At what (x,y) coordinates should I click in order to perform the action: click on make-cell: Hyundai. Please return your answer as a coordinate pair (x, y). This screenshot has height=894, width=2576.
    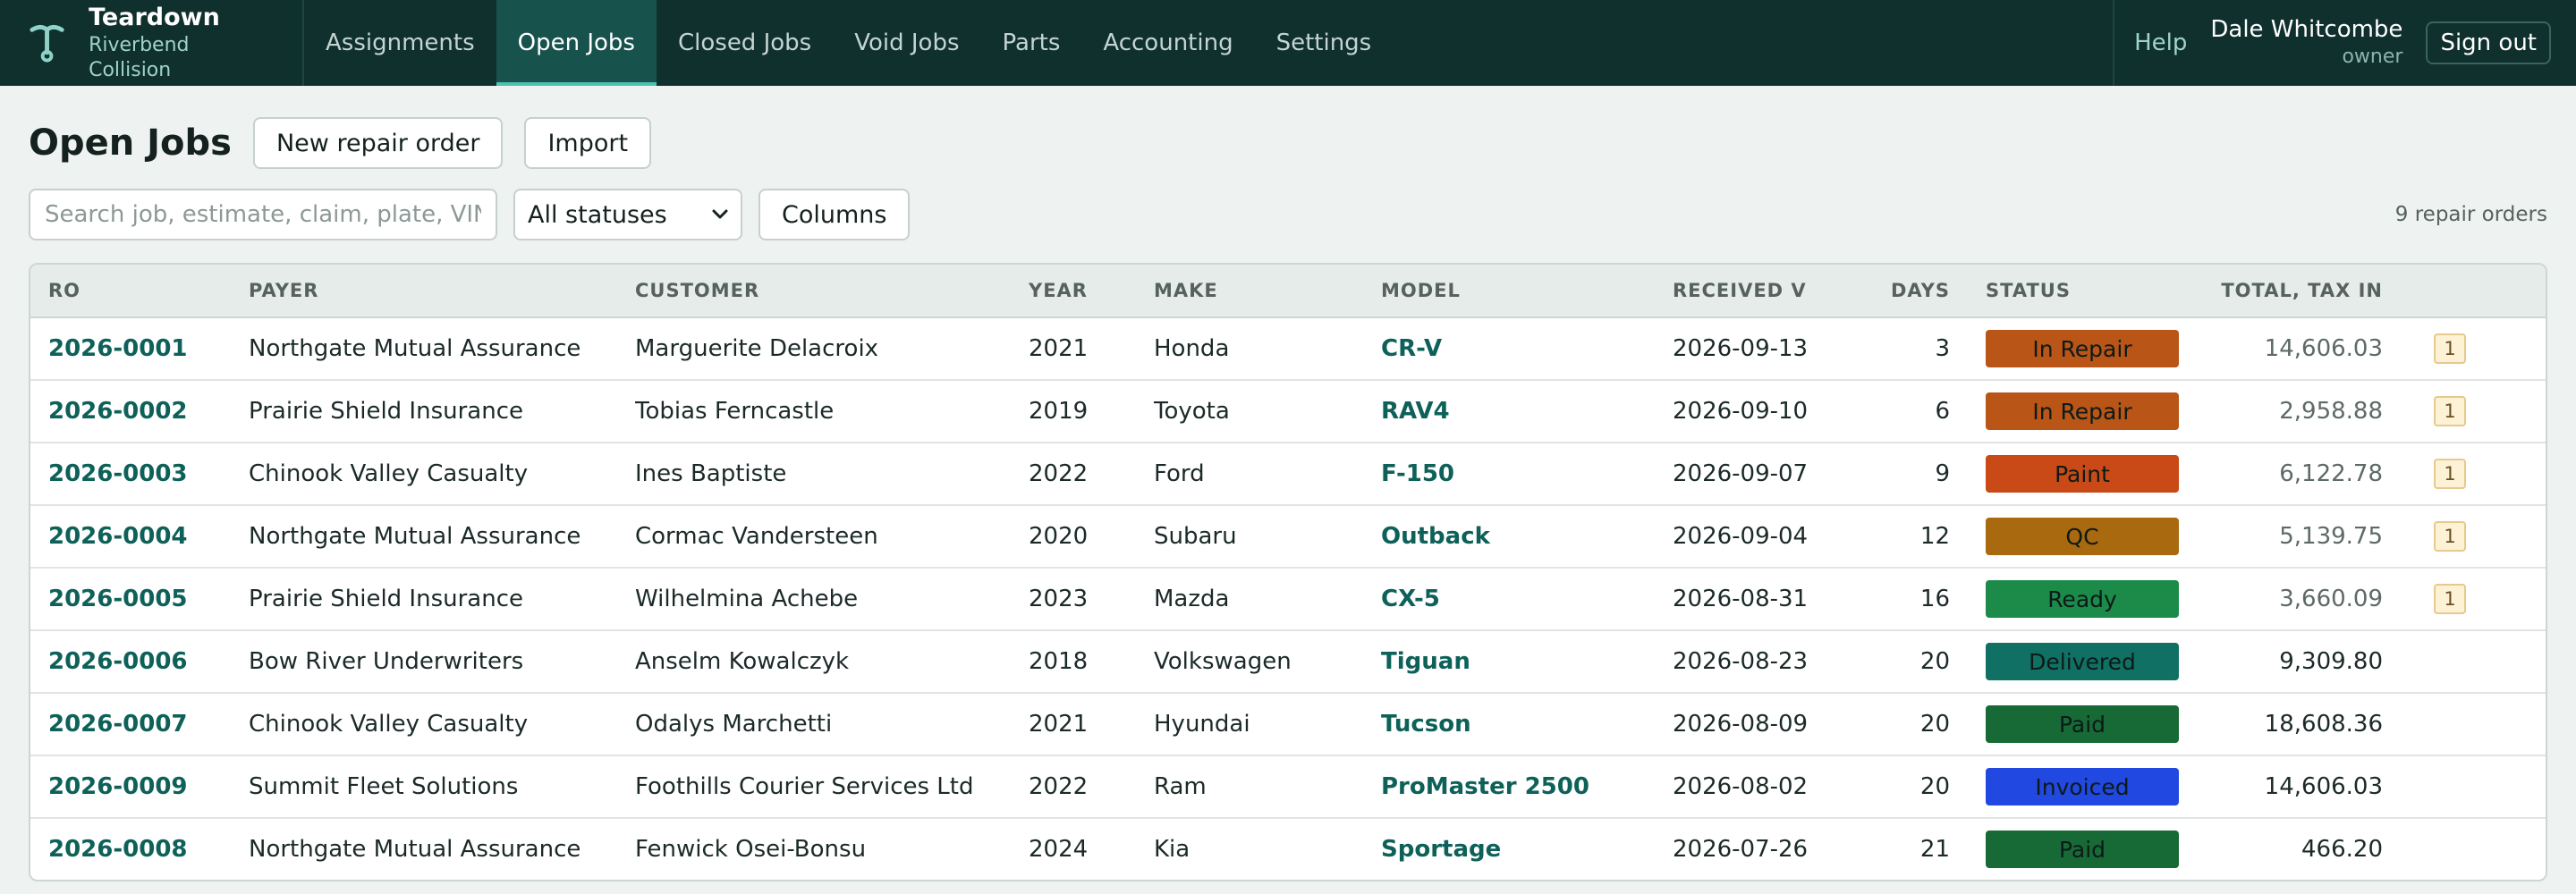
    Looking at the image, I should click on (1202, 724).